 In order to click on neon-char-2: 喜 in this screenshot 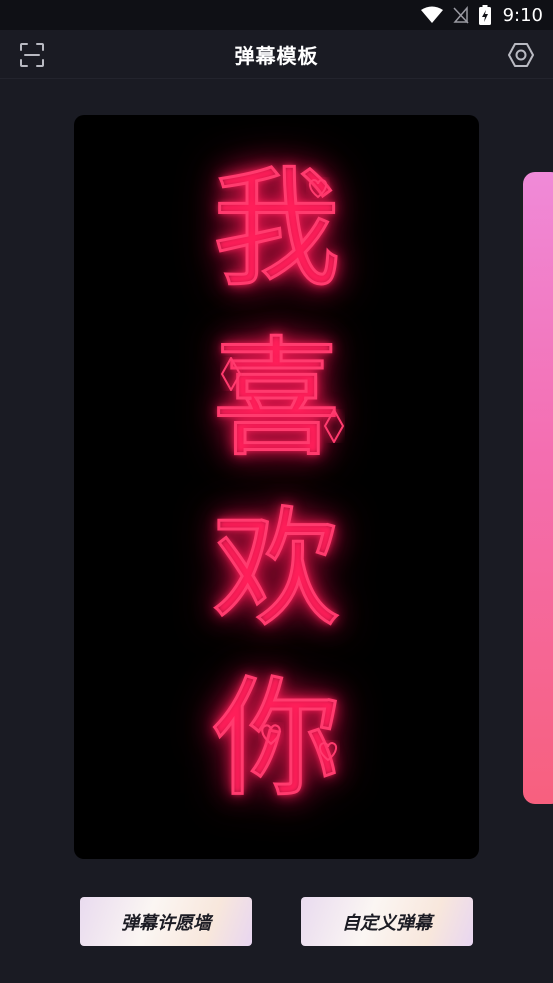, I will do `click(276, 400)`.